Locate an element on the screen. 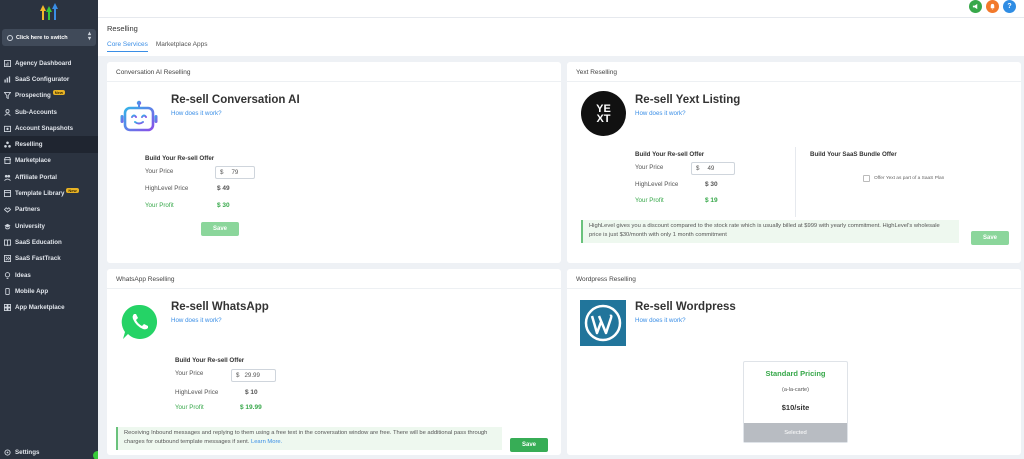 This screenshot has width=1024, height=459. highlevel-logo-icon is located at coordinates (48, 12).